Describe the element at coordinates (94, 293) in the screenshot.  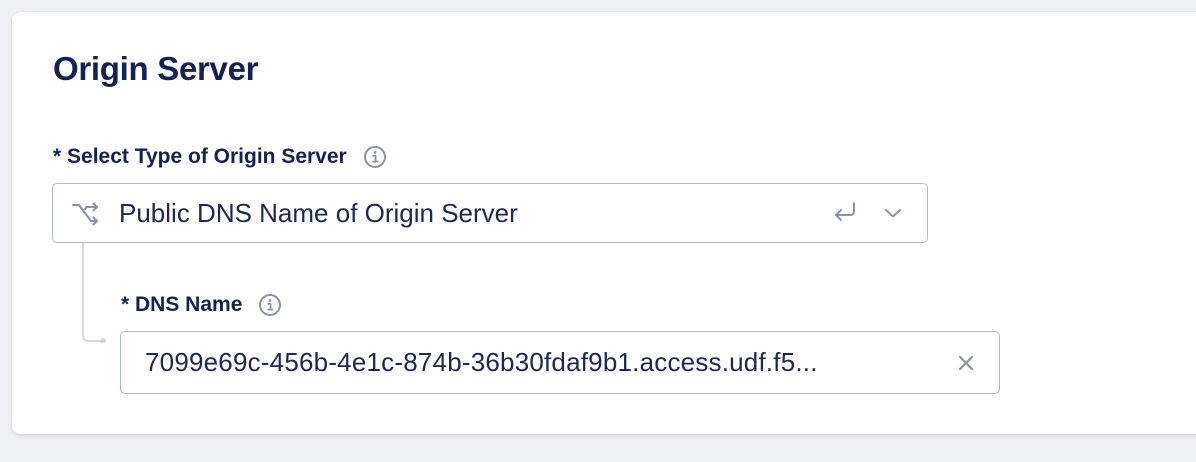
I see `tree-connector` at that location.